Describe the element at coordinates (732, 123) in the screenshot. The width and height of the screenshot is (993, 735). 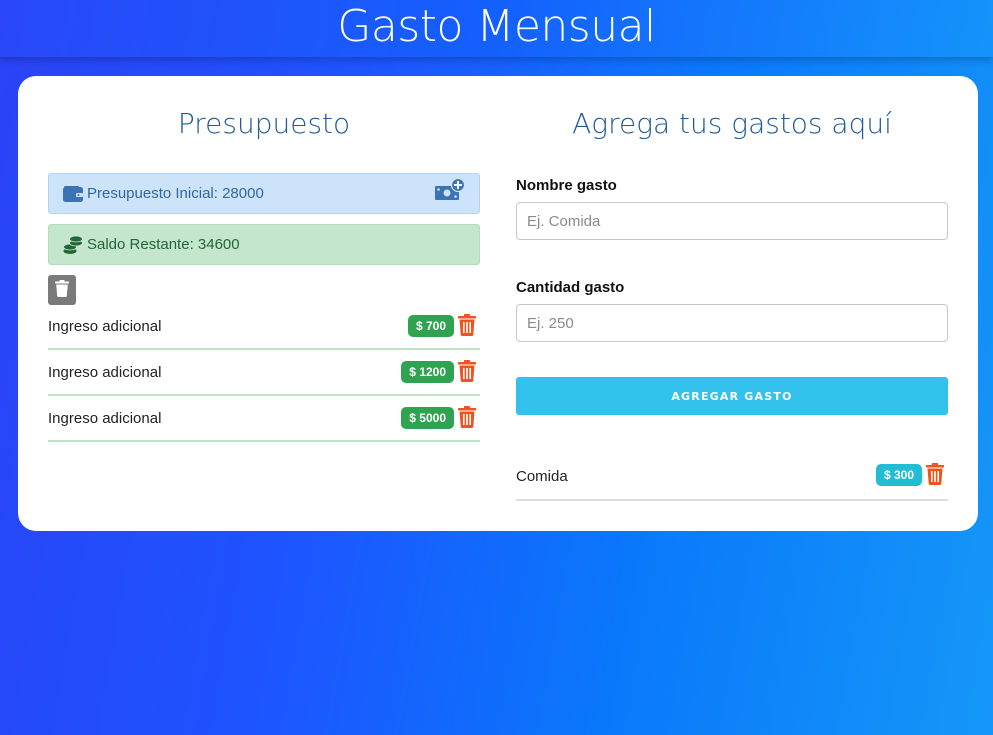
I see `expenses-title: Agrega tus gastos aquí` at that location.